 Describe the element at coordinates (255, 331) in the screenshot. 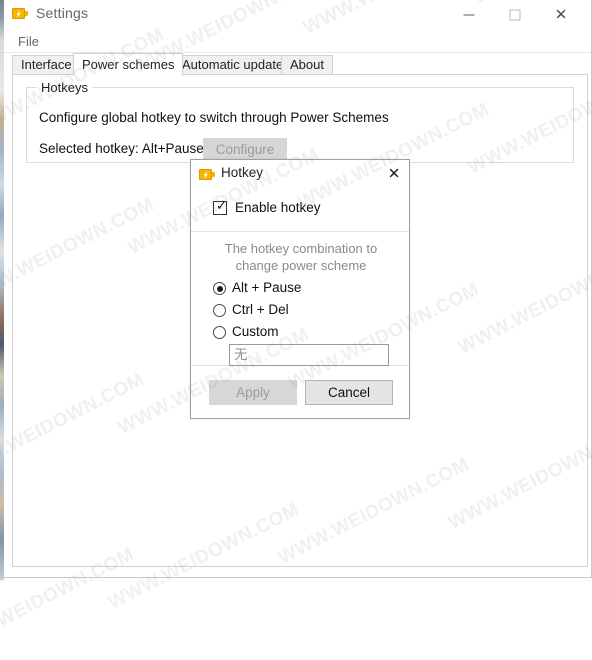

I see `radio-custom-label: Custom` at that location.